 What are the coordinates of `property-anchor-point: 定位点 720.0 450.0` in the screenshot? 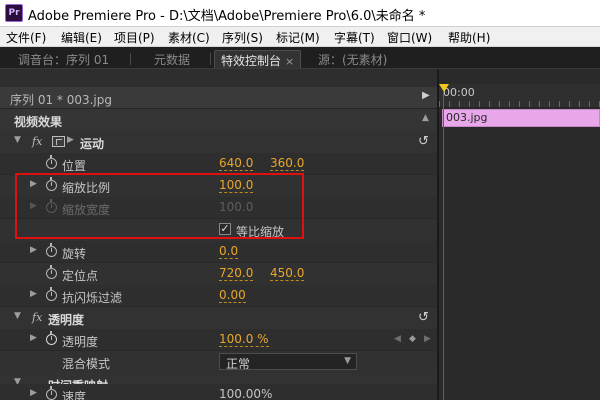 It's located at (219, 274).